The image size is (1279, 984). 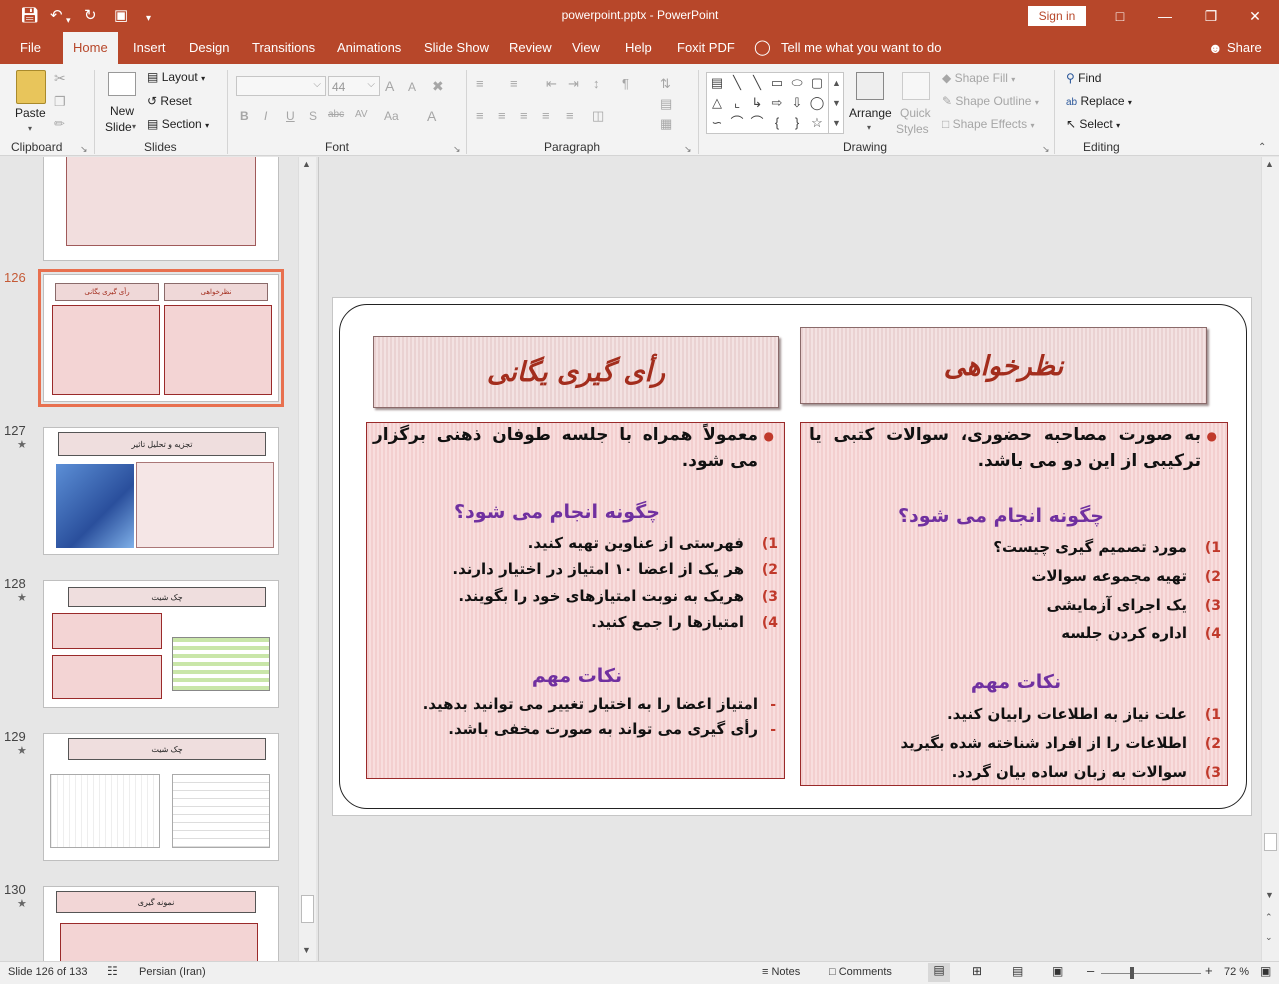 I want to click on clear-format-icon: ✖, so click(x=438, y=86).